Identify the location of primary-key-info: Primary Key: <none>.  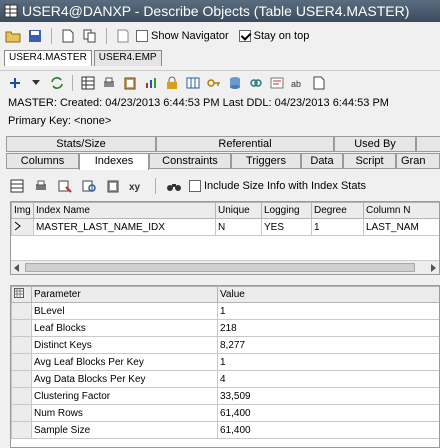
(60, 121).